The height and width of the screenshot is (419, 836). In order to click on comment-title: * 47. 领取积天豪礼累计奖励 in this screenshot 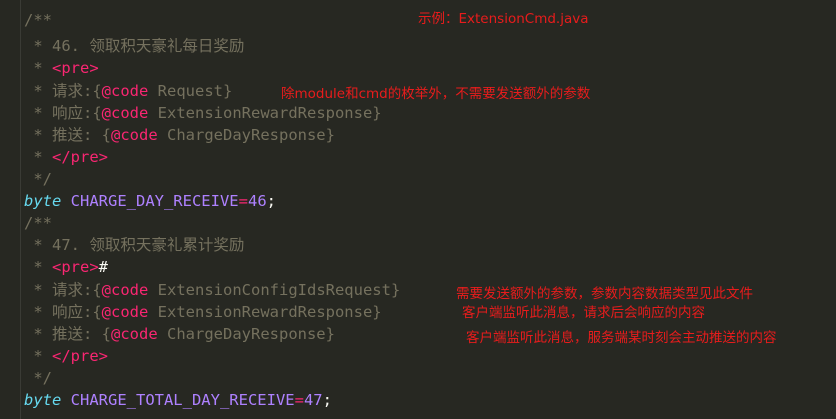, I will do `click(134, 245)`.